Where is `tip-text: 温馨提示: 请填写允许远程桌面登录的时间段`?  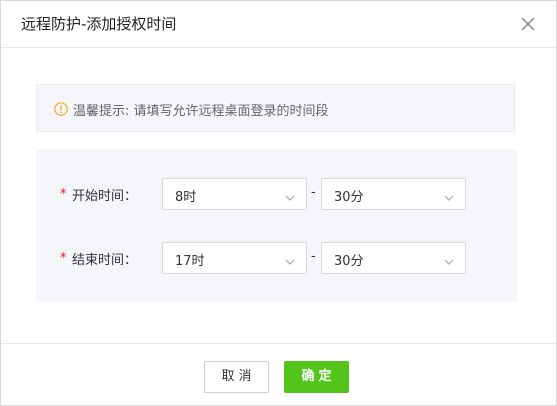
tip-text: 温馨提示: 请填写允许远程桌面登录的时间段 is located at coordinates (201, 111).